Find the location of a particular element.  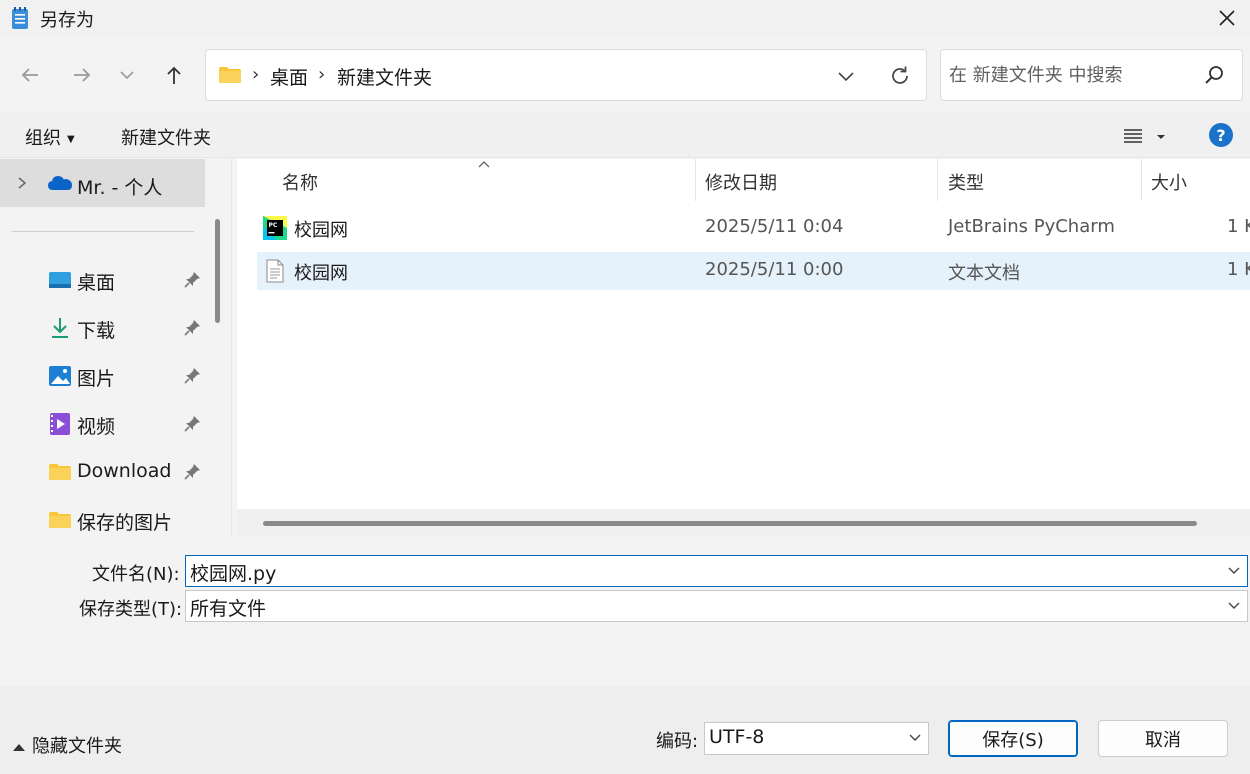

up-button is located at coordinates (174, 75).